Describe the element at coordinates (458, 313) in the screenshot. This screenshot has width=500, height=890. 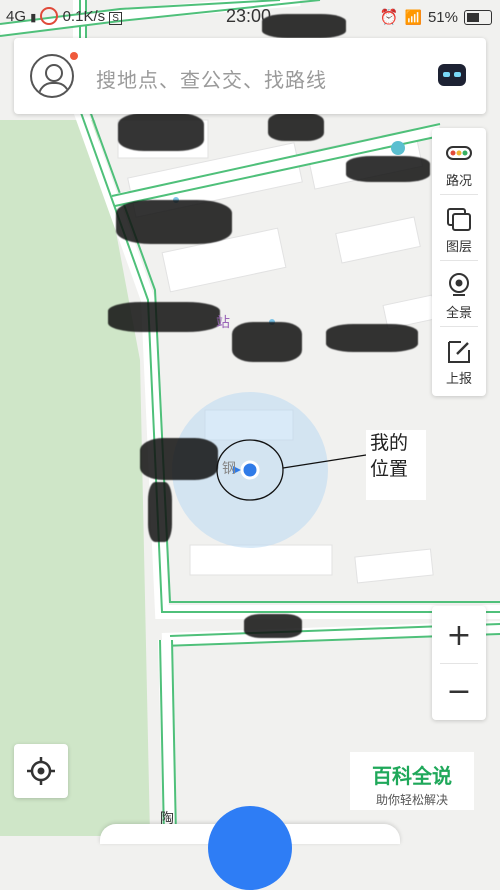
I see `panorama-label: 全景` at that location.